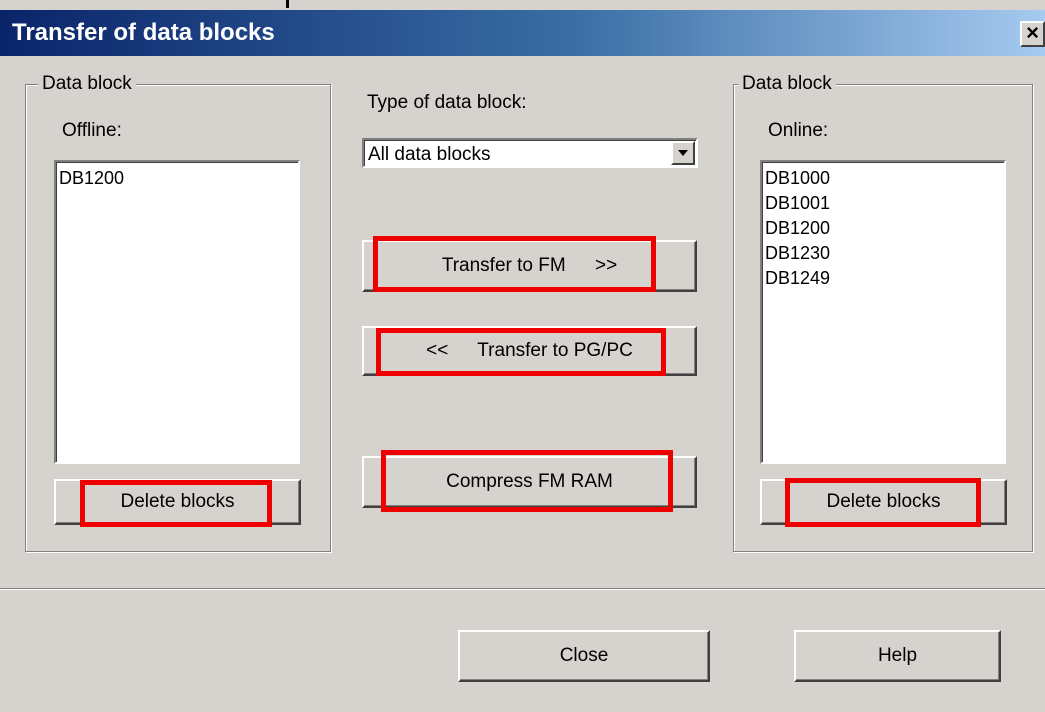  I want to click on online-delete-blocks-label: Delete blocks, so click(883, 501).